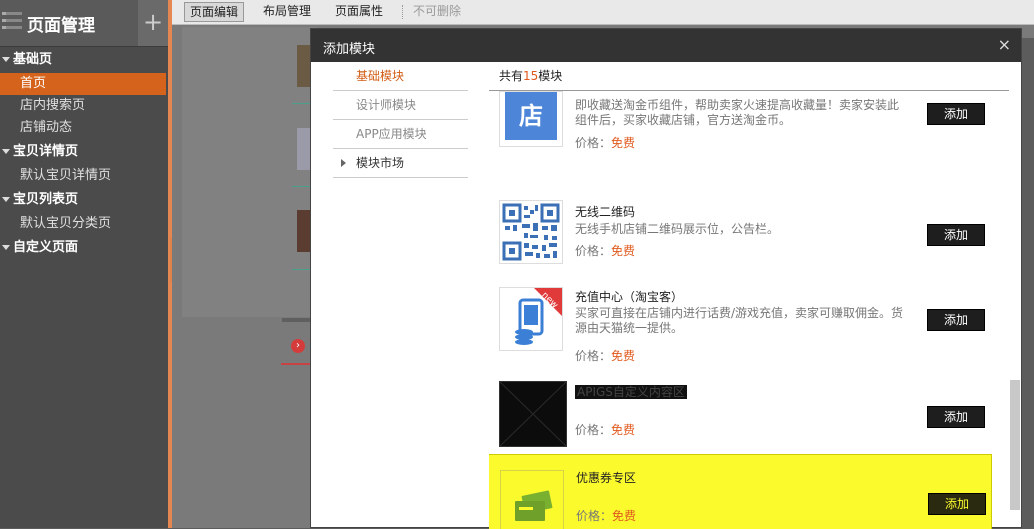 Image resolution: width=1034 pixels, height=529 pixels. I want to click on module-desc: 买家可直接在店铺内进行话费/游戏充值，卖家可赚取佣金。货源由天猫统一提供。, so click(739, 320).